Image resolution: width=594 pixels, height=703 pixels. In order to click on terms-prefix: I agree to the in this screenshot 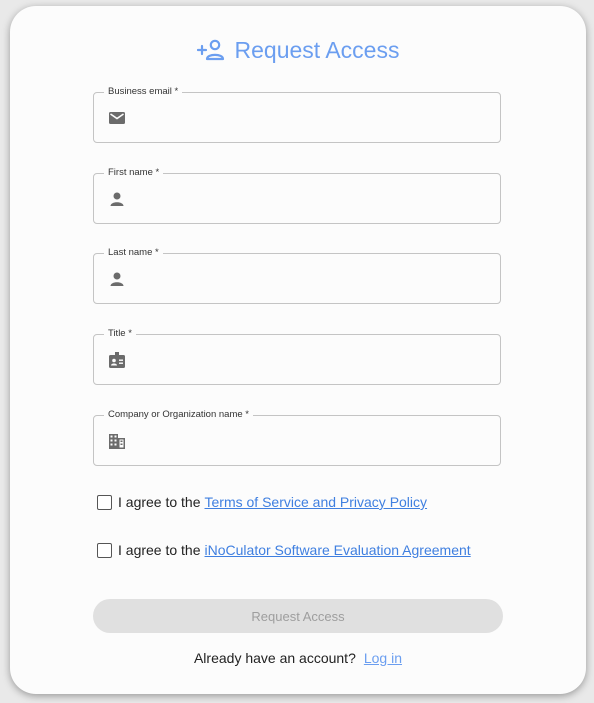, I will do `click(159, 502)`.